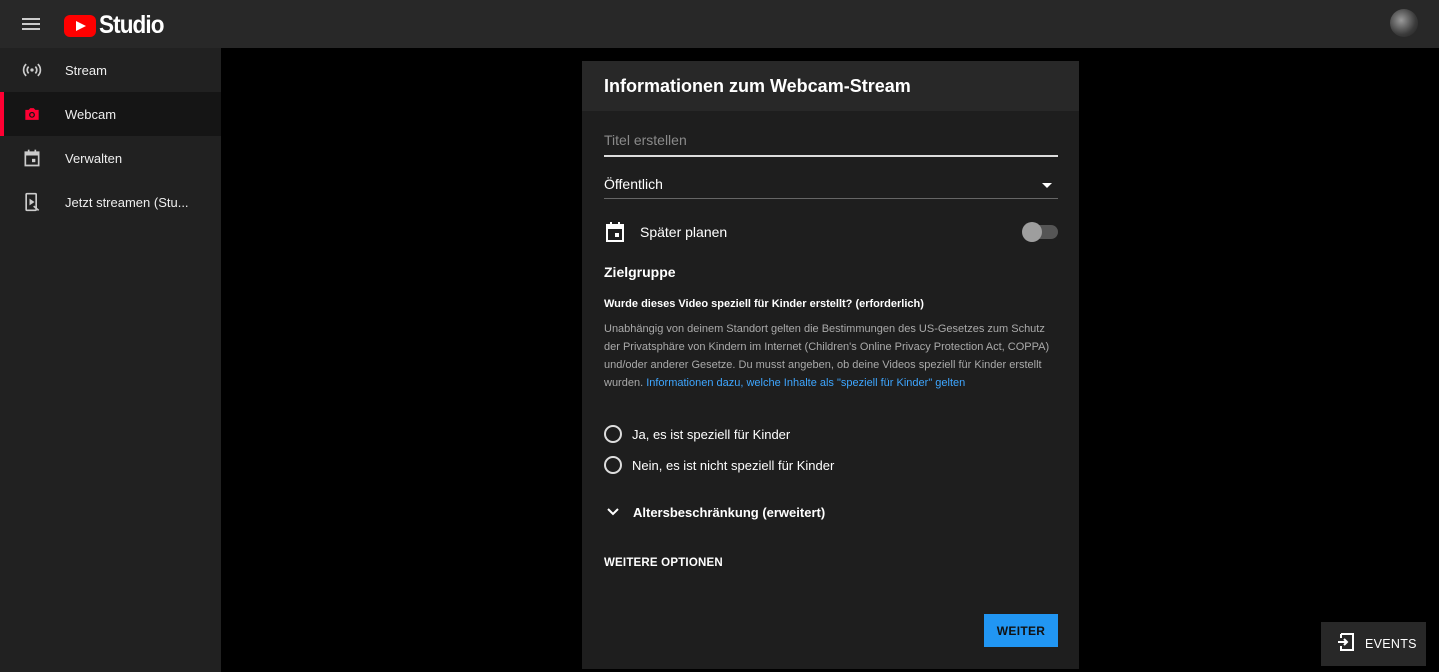  I want to click on radio-button-yes, so click(613, 434).